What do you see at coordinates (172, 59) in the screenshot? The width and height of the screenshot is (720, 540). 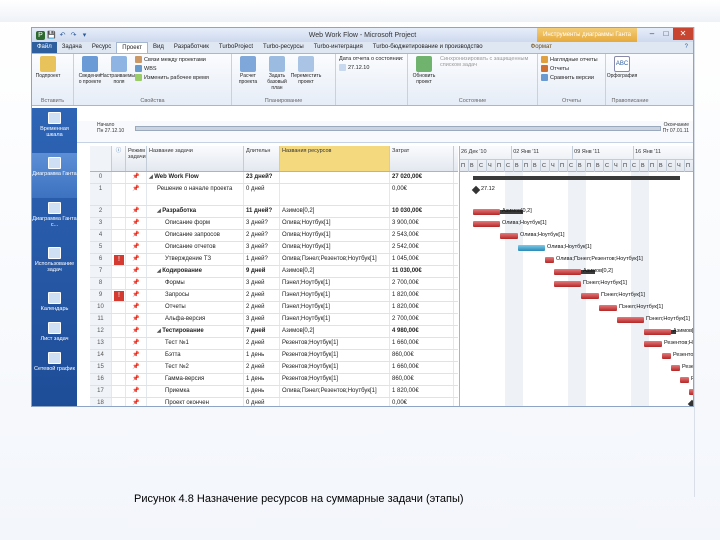 I see `links-between-projects-button: Связи между проектами` at bounding box center [172, 59].